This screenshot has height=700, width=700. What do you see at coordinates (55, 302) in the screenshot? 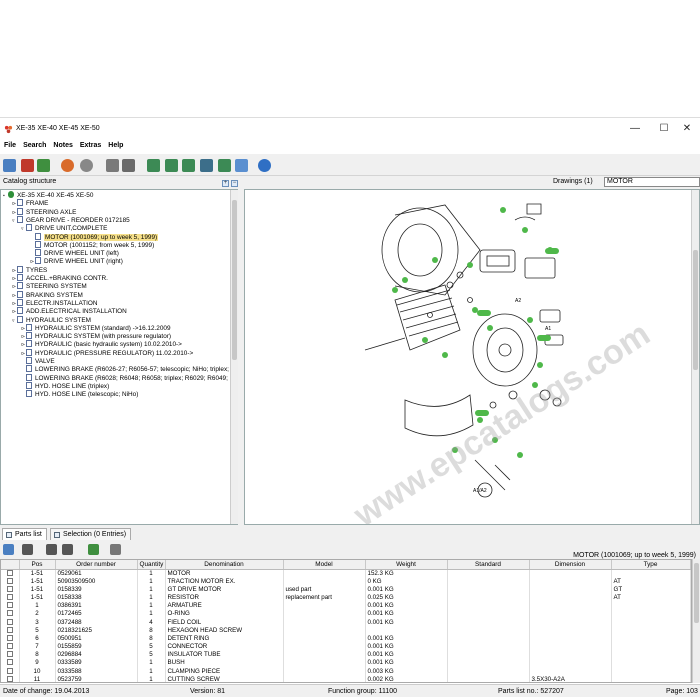
I see `tree-item: ⊳ ELECTR.INSTALLATION` at bounding box center [55, 302].